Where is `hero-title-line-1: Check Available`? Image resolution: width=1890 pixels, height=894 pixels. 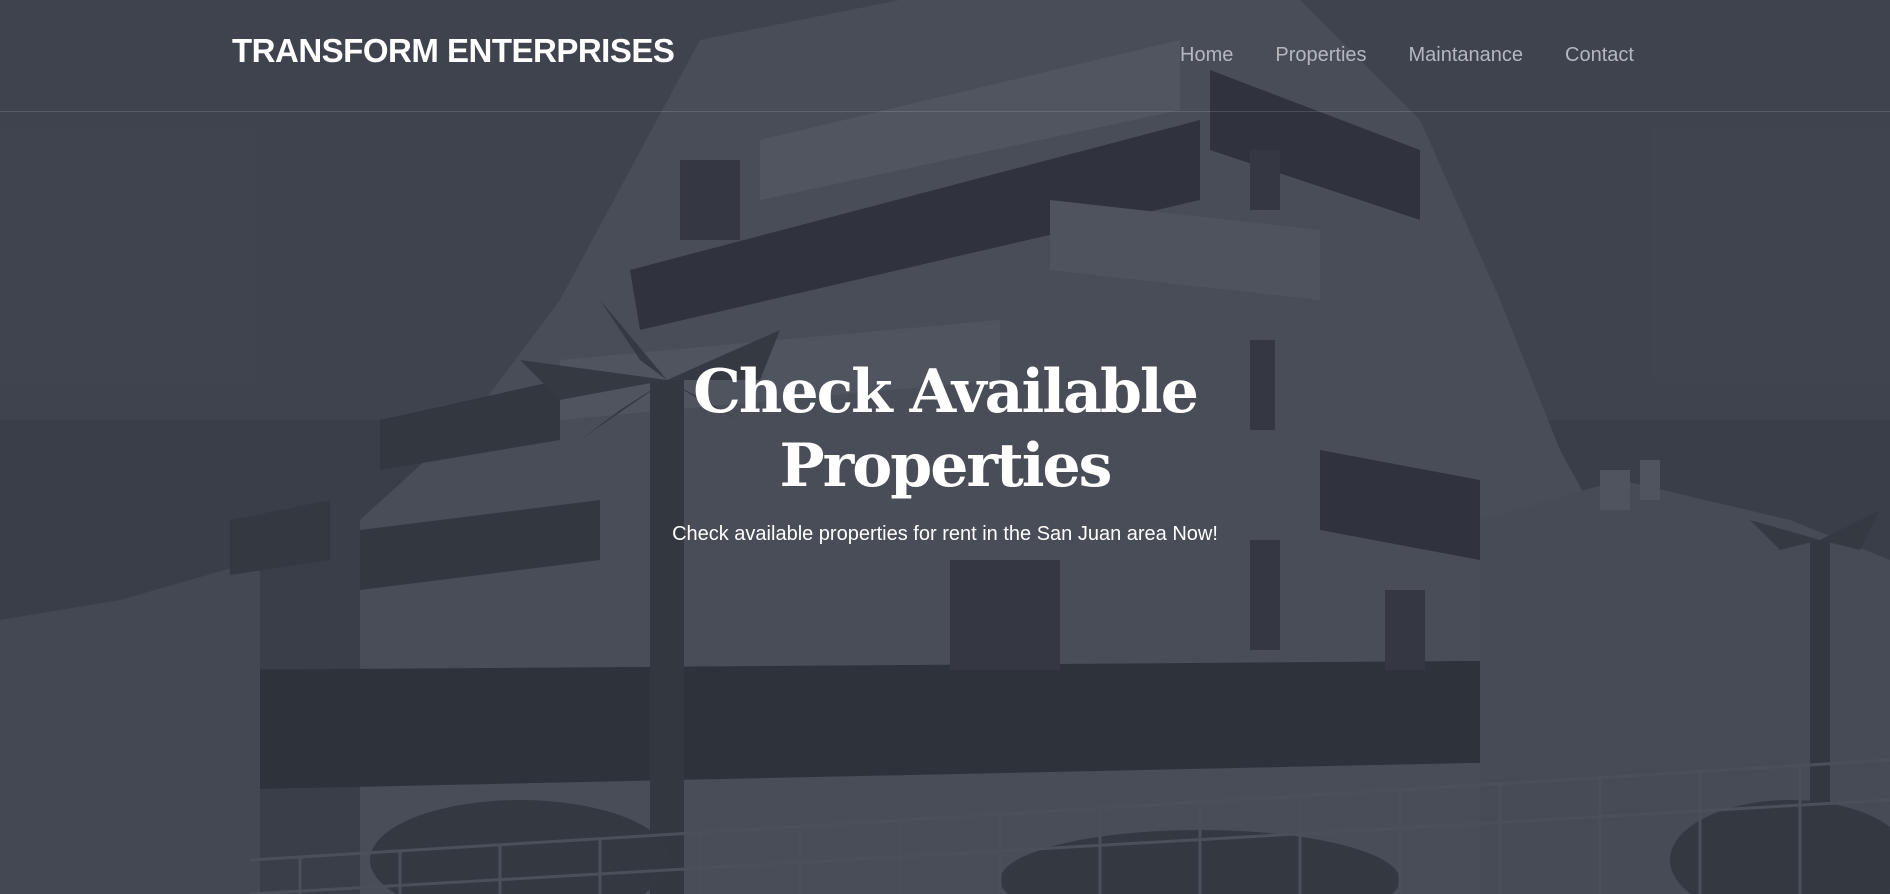 hero-title-line-1: Check Available is located at coordinates (946, 392).